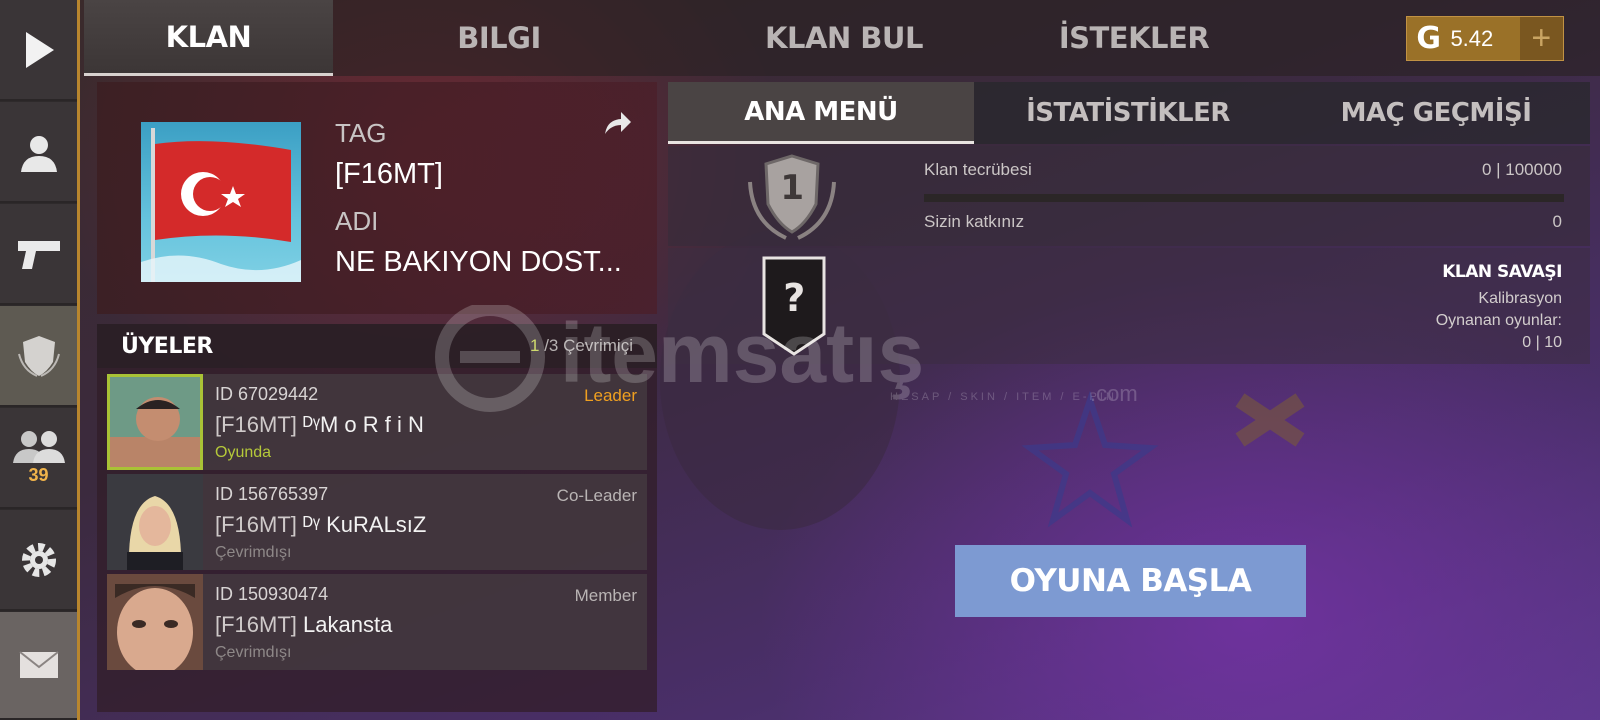  I want to click on xp-progress-bar, so click(1244, 198).